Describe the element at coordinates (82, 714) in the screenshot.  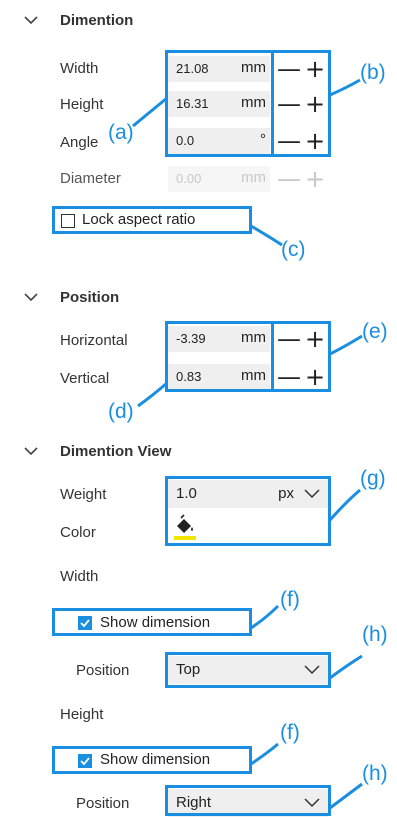
I see `height-heading: Height` at that location.